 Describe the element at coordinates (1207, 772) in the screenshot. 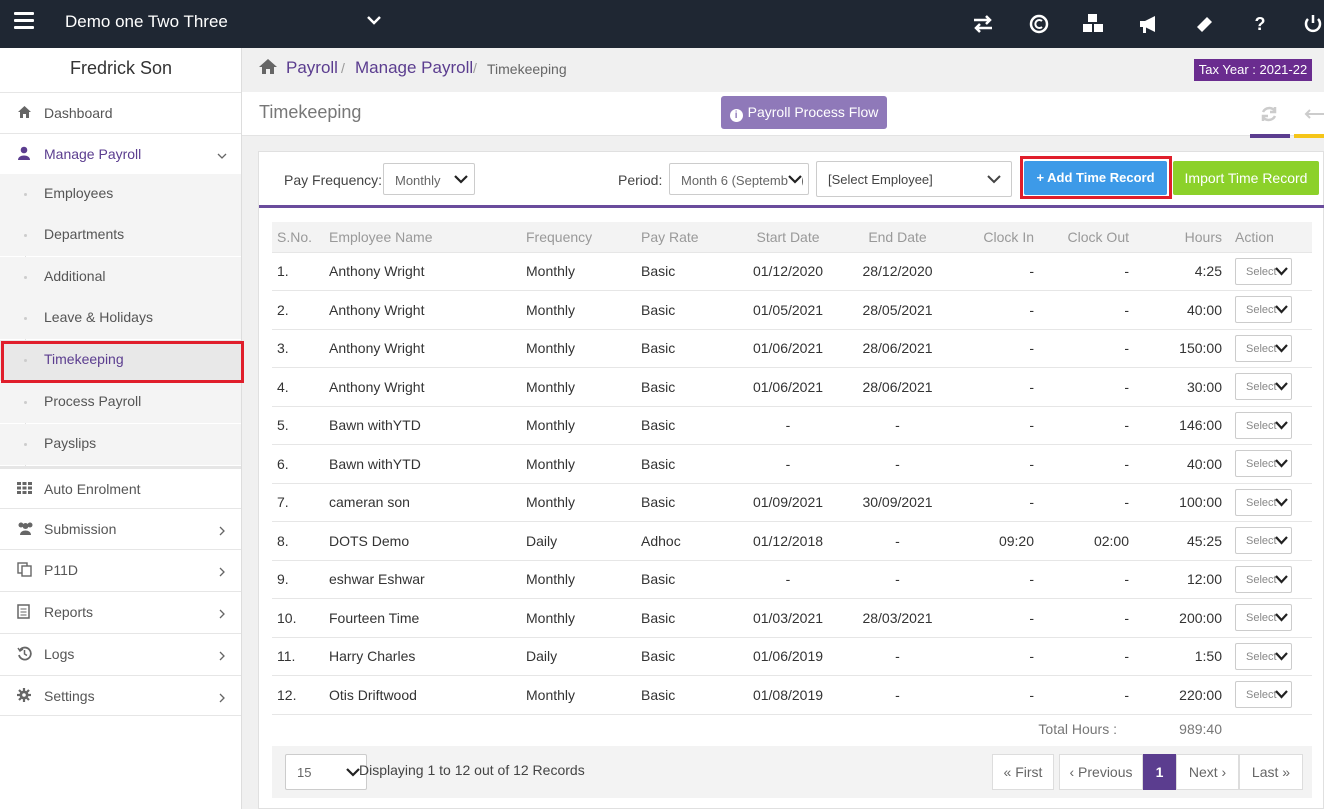

I see `pager-next: Next ›` at that location.